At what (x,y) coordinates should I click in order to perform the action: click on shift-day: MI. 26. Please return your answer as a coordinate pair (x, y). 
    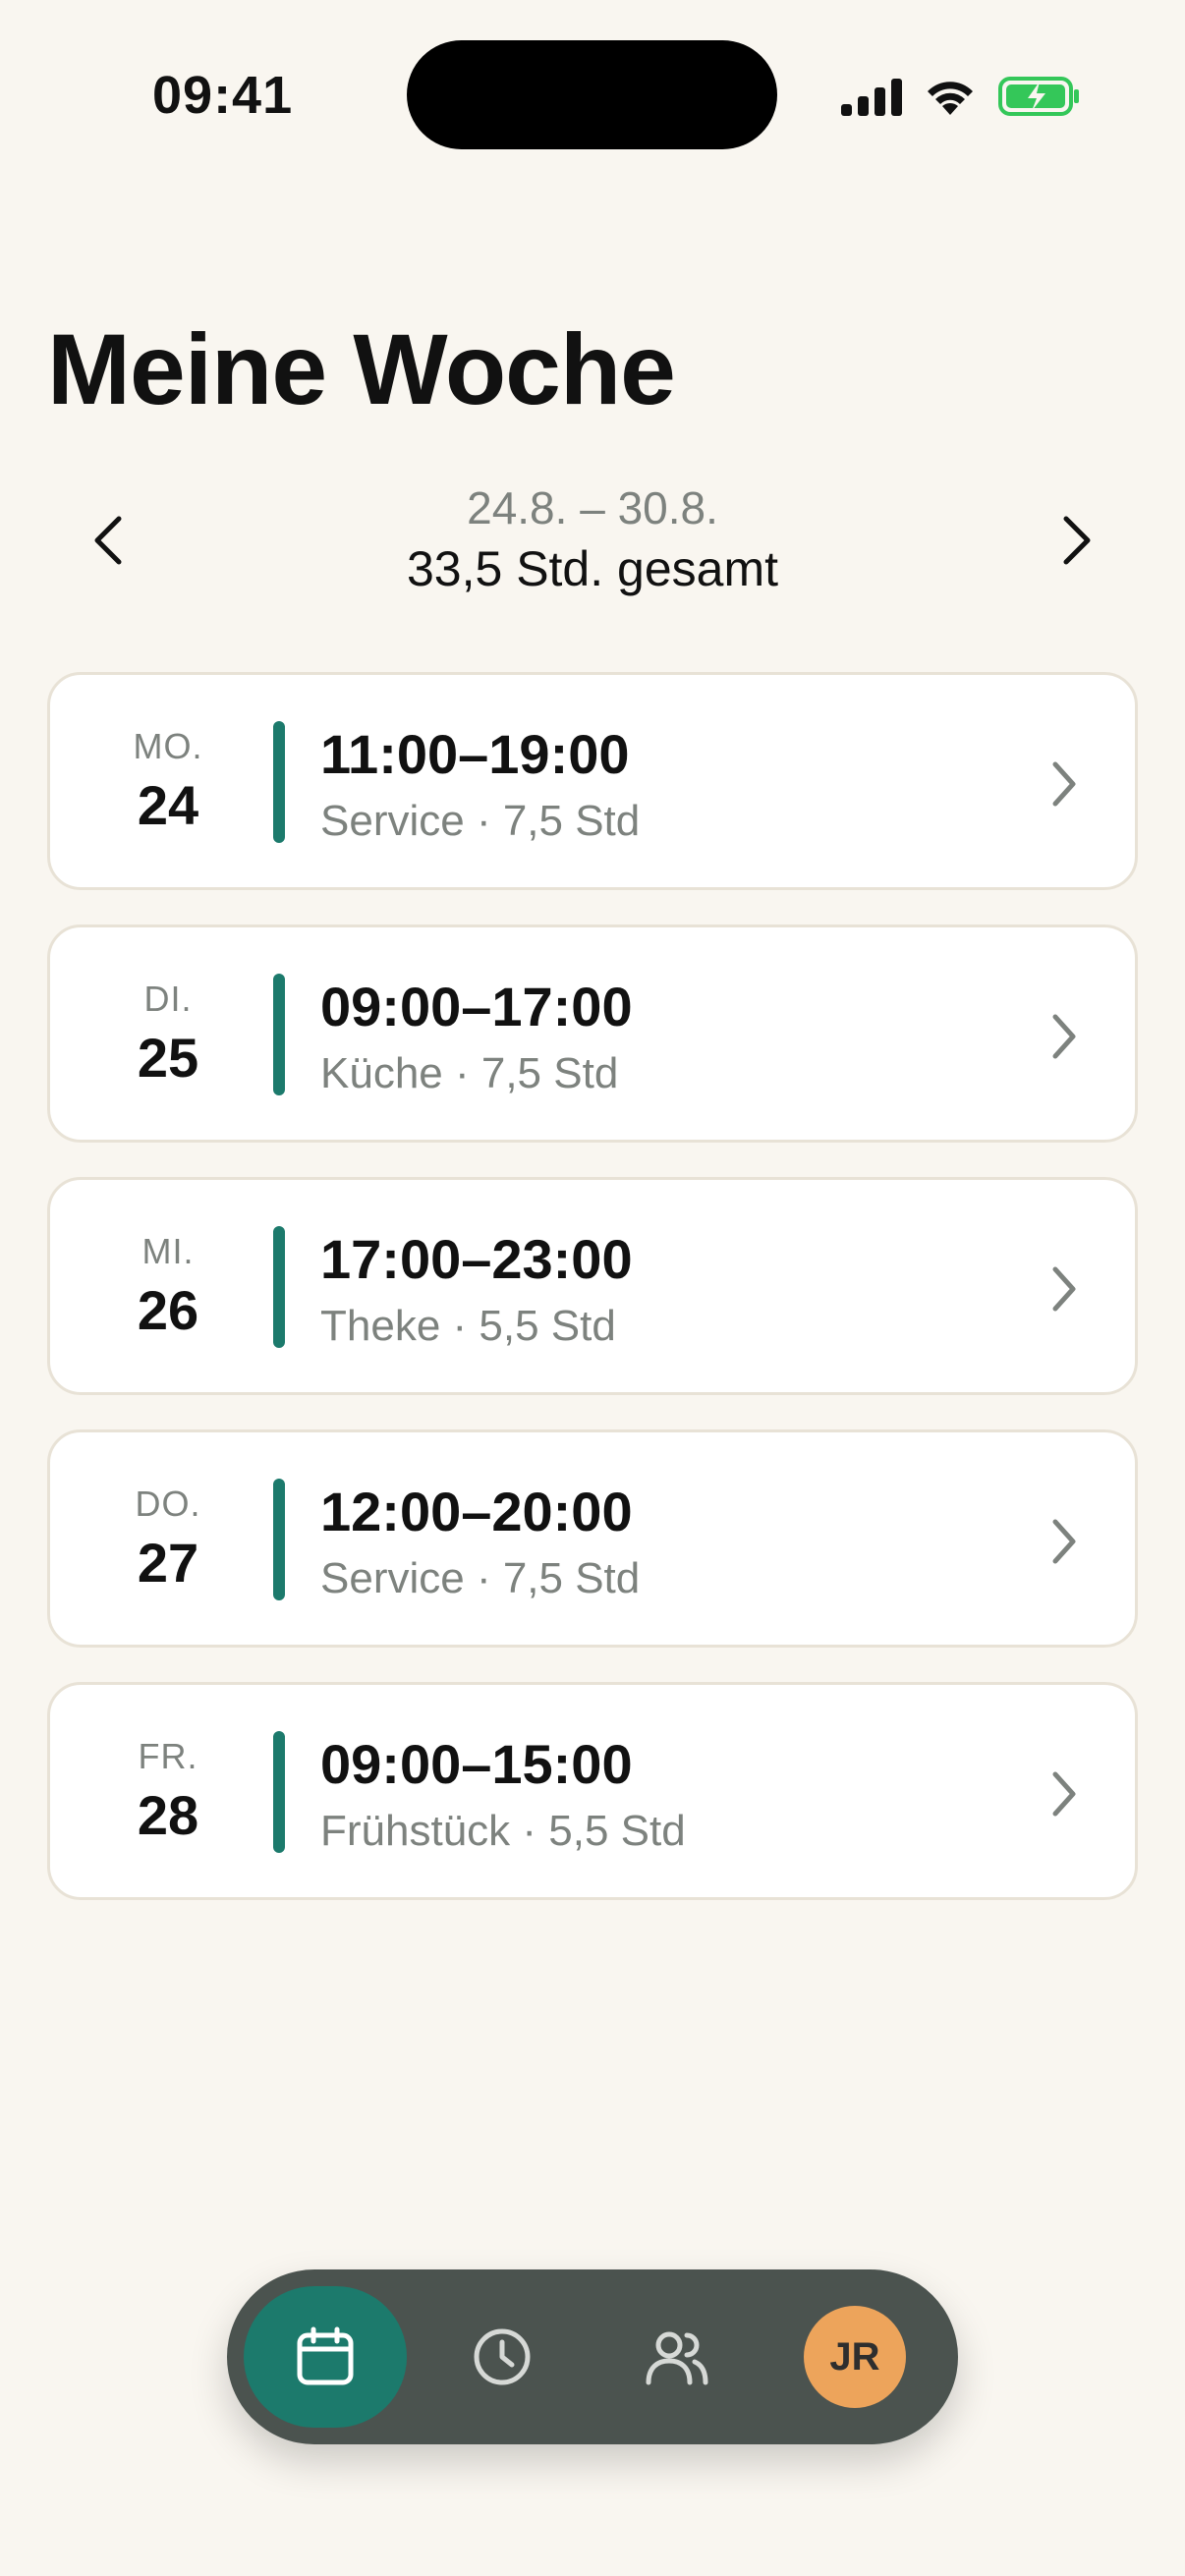
    Looking at the image, I should click on (168, 1286).